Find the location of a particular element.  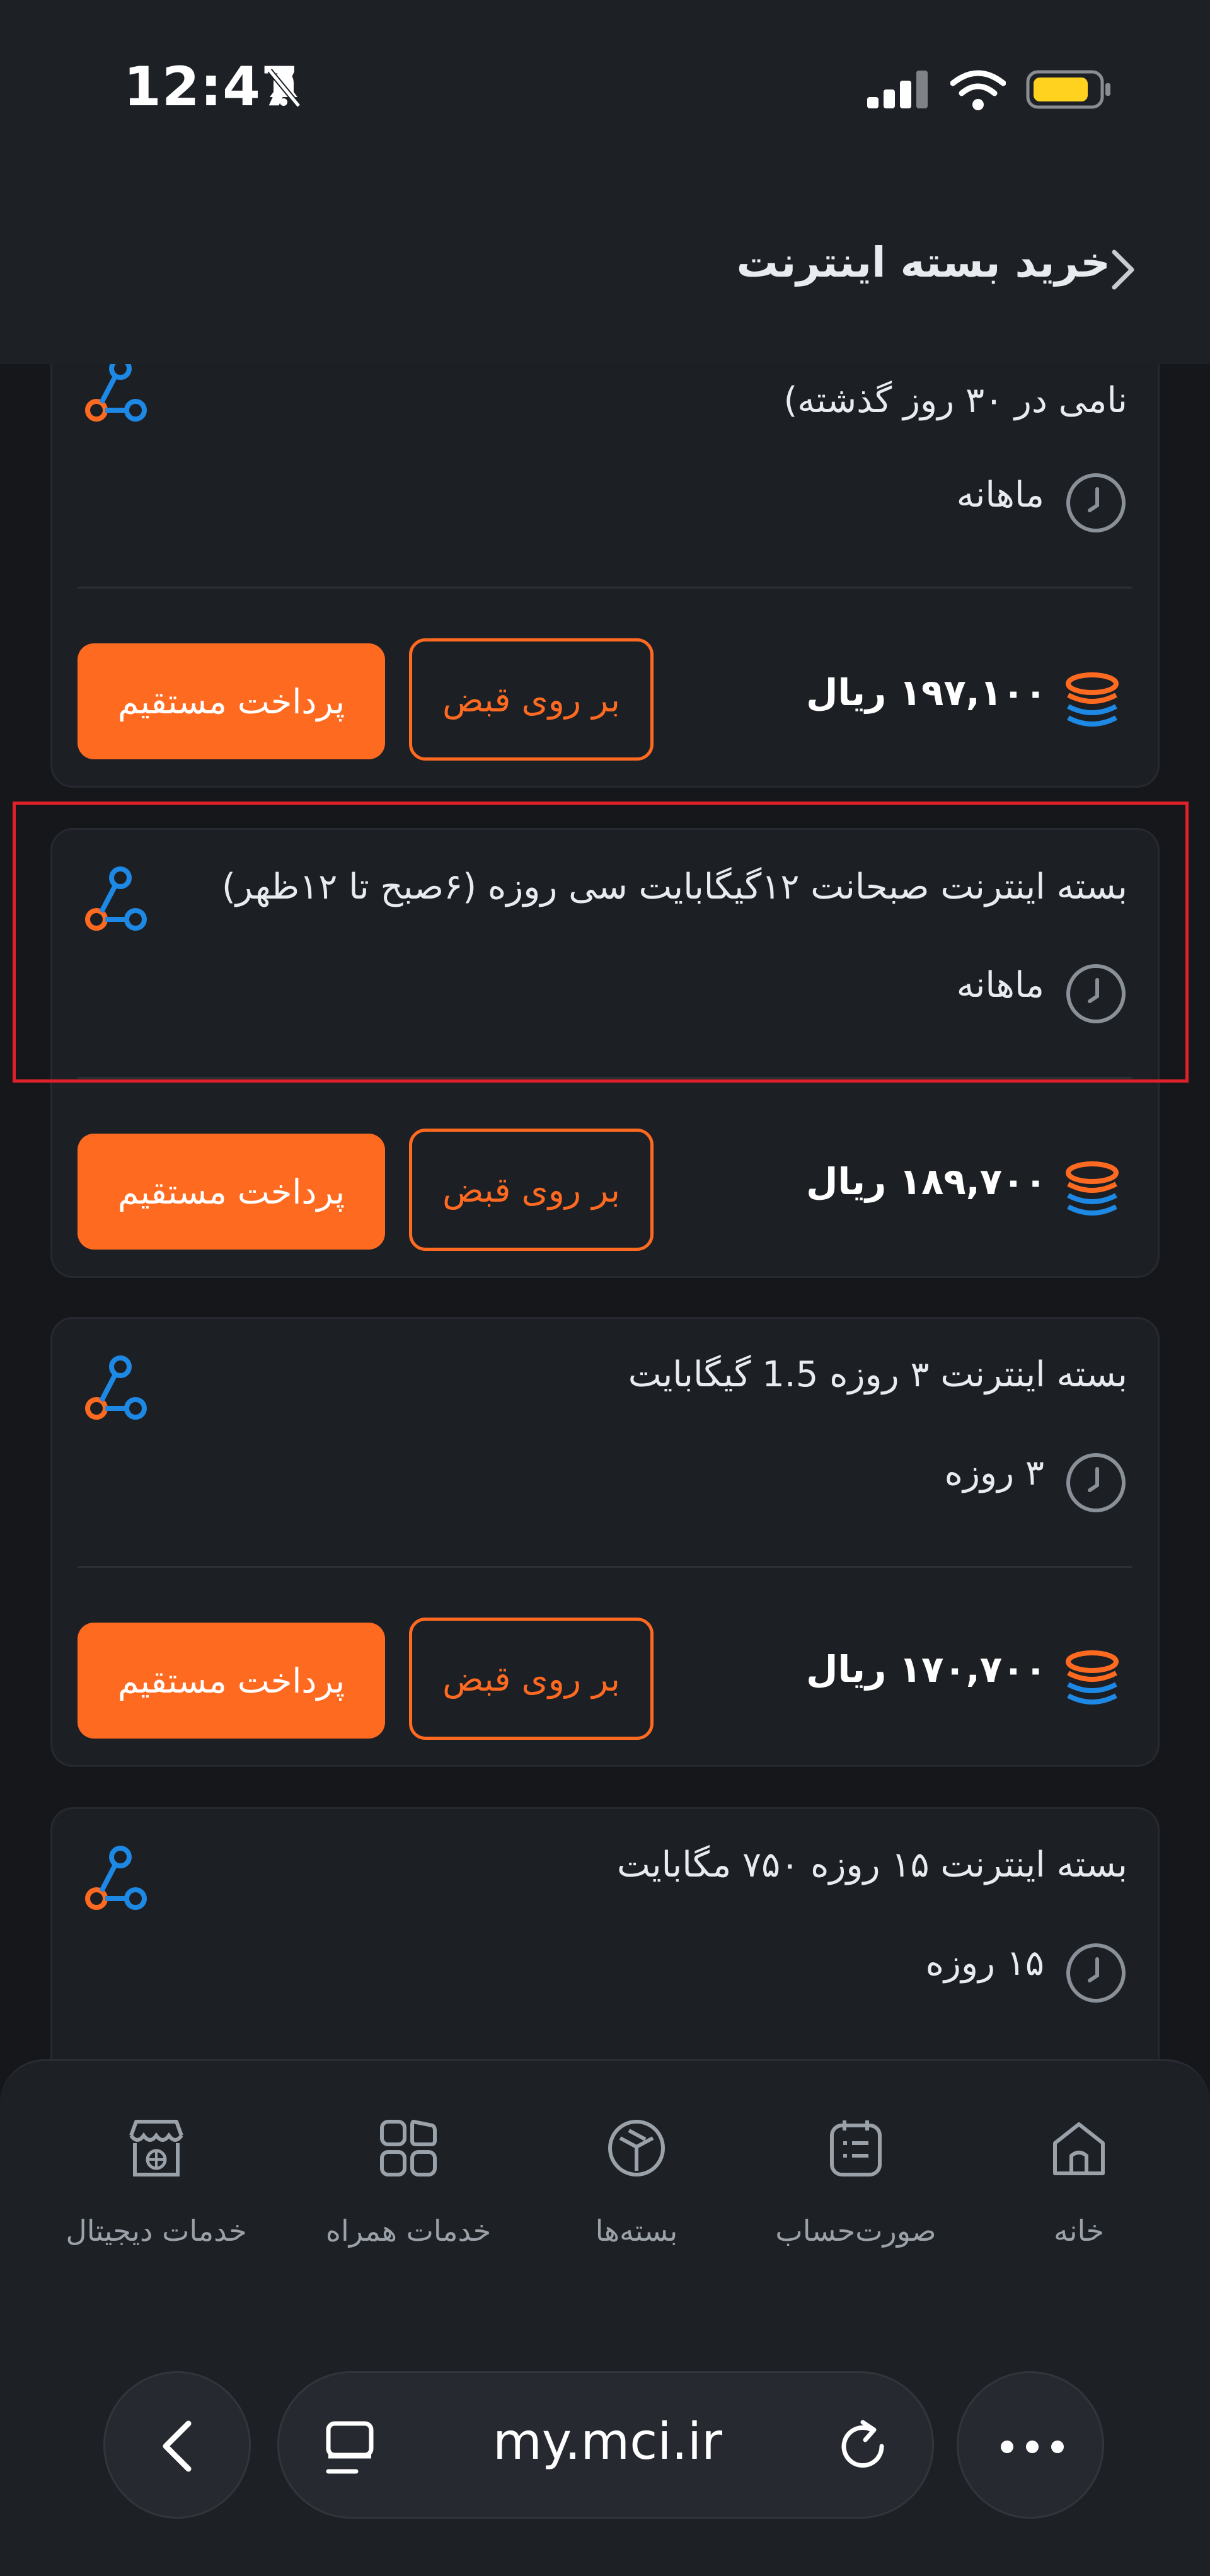

package-price: ۱۸۹,۷۰۰ ریال is located at coordinates (927, 1181).